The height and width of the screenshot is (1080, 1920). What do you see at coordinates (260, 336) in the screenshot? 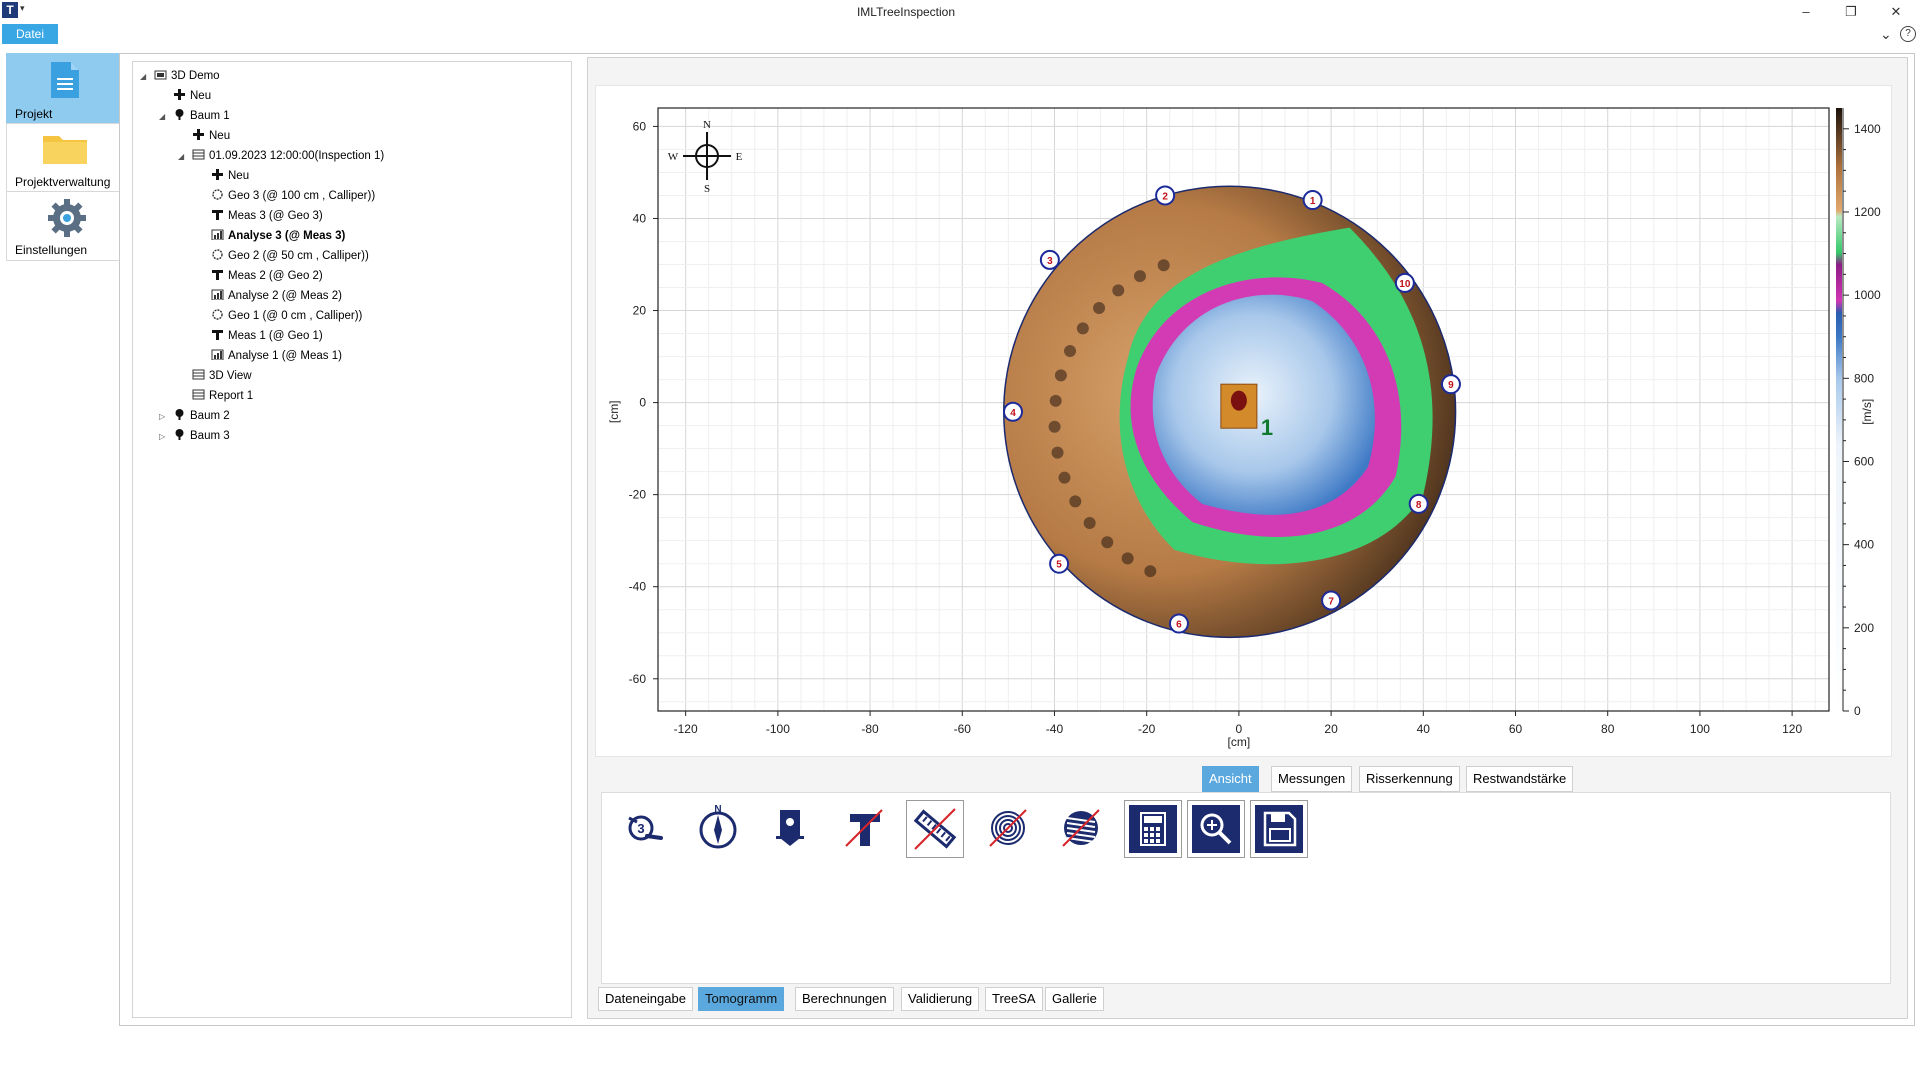
I see `tree-item: Meas 1 (@ Geo 1)` at bounding box center [260, 336].